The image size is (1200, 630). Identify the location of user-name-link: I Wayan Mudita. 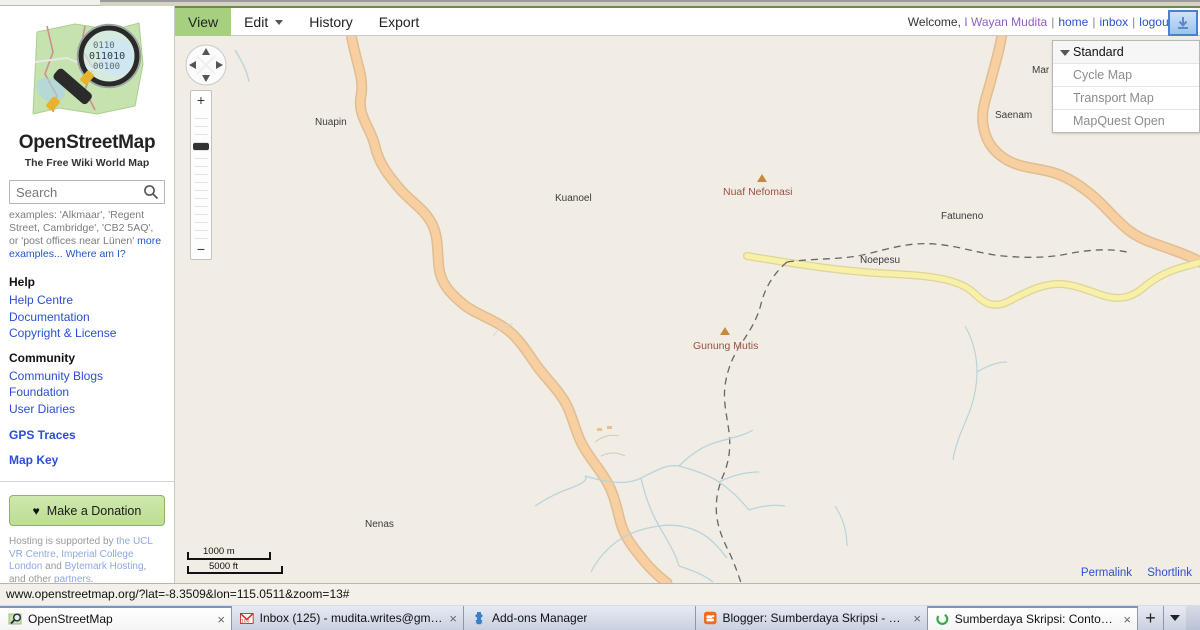
(1005, 22).